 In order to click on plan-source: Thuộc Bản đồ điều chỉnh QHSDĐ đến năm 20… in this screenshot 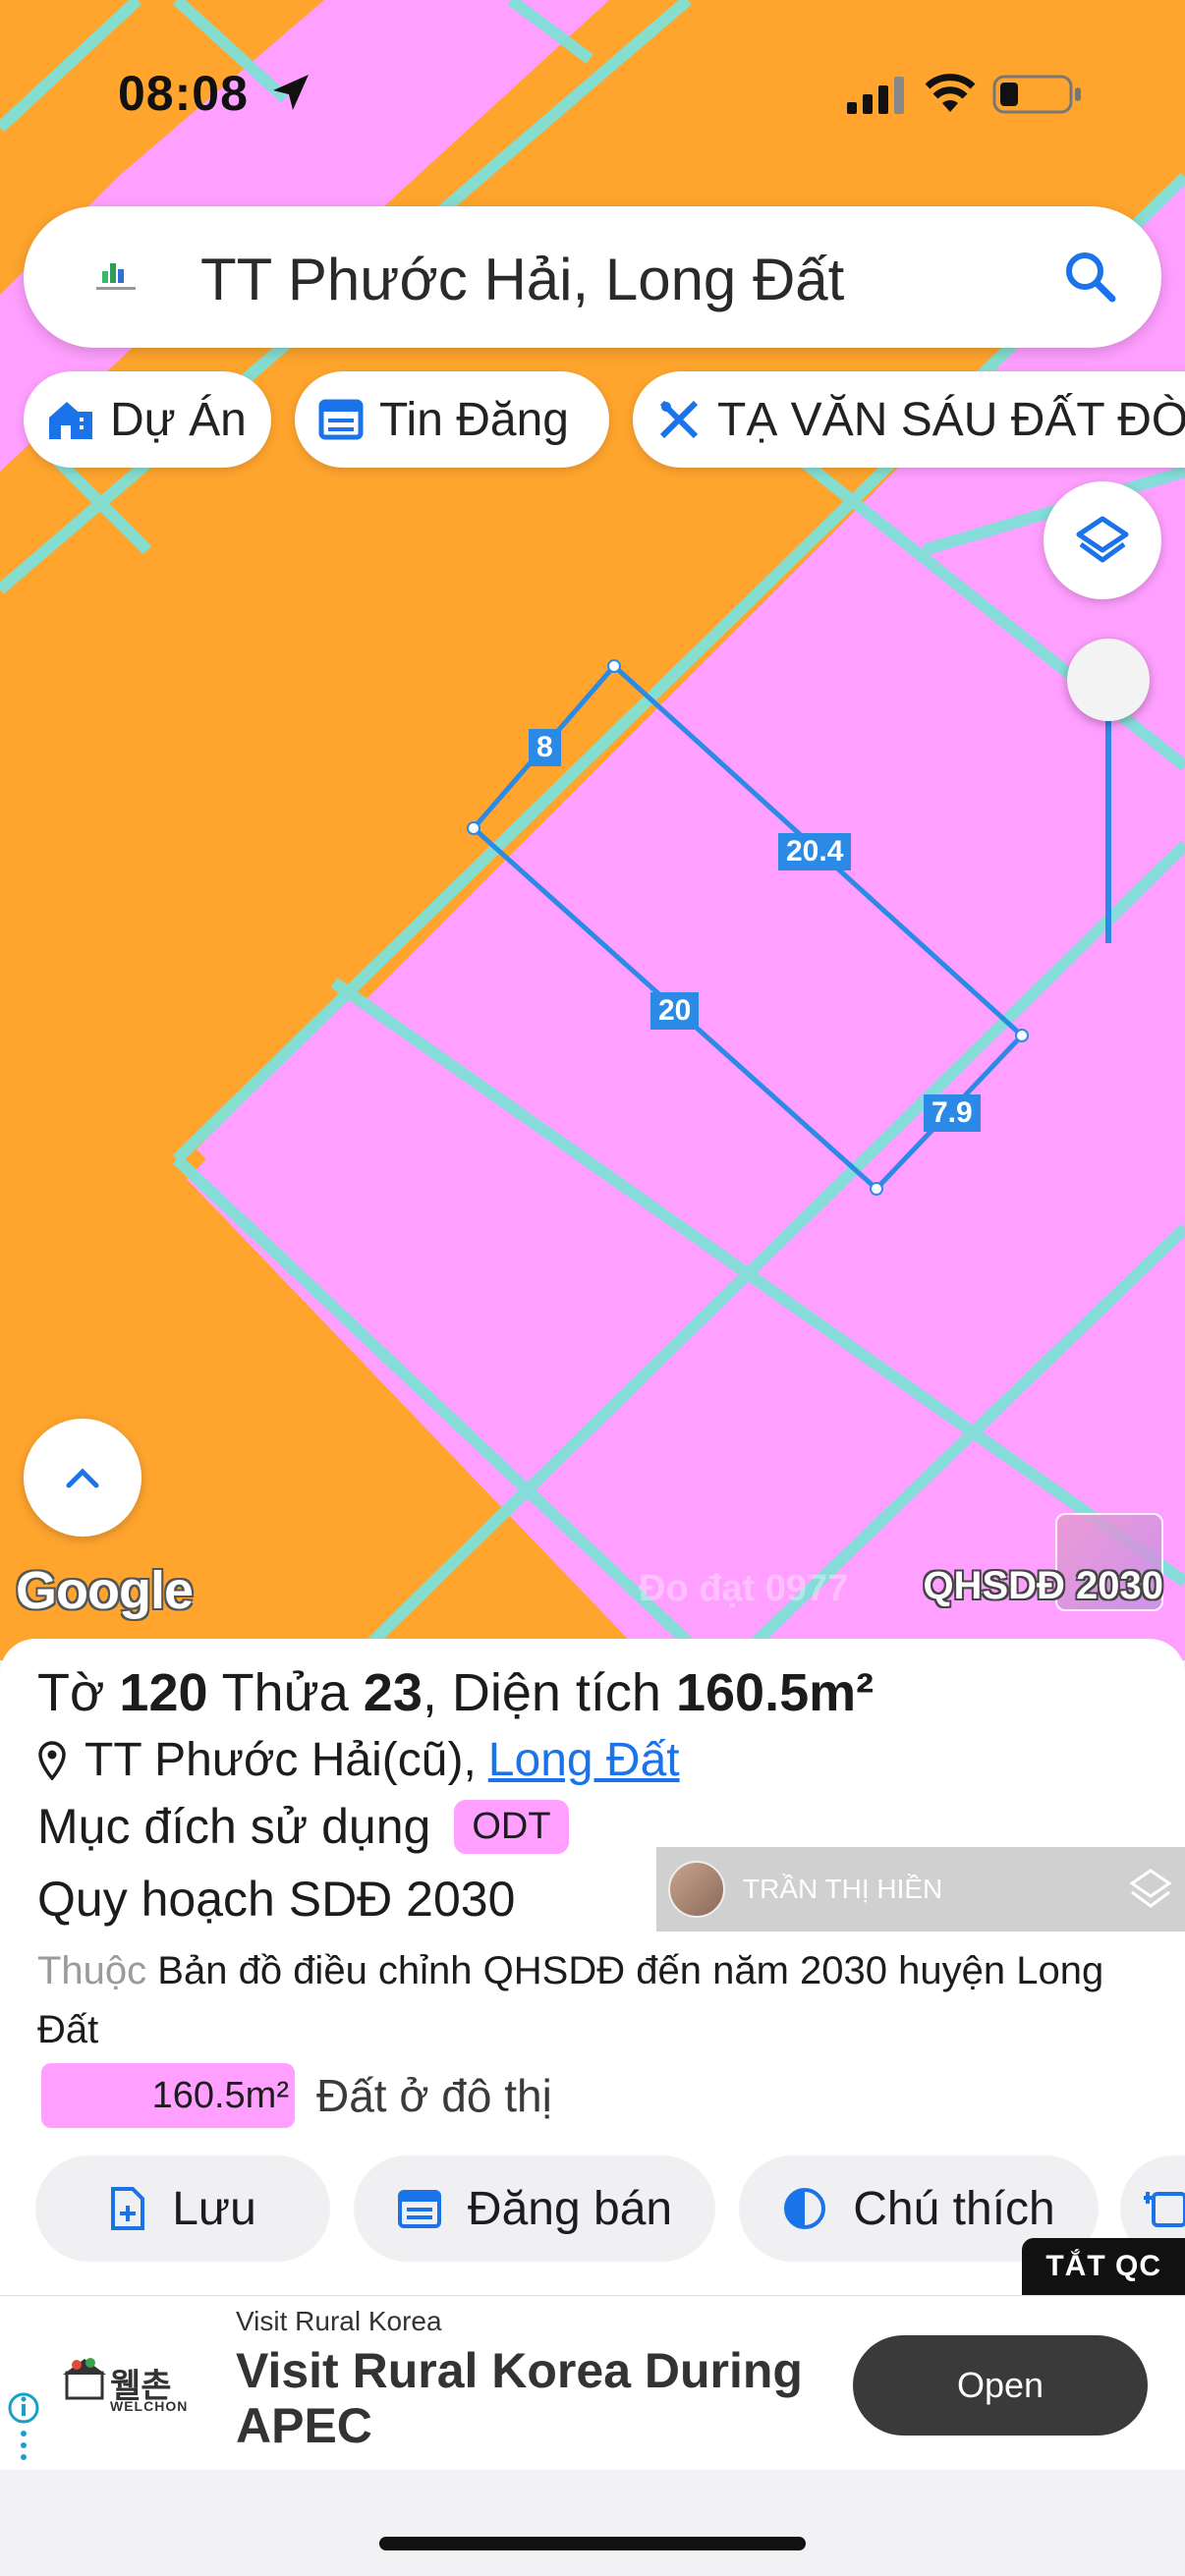, I will do `click(571, 2000)`.